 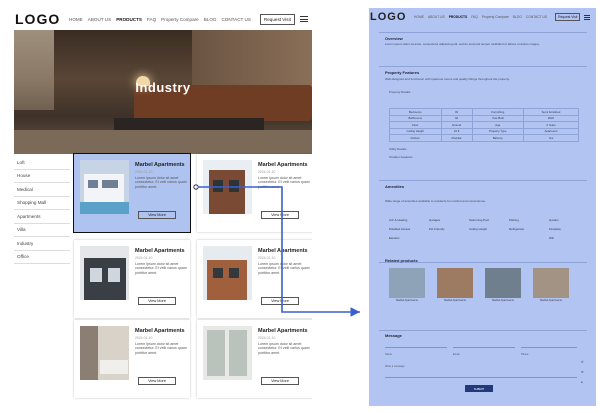 What do you see at coordinates (104, 353) in the screenshot?
I see `room-image` at bounding box center [104, 353].